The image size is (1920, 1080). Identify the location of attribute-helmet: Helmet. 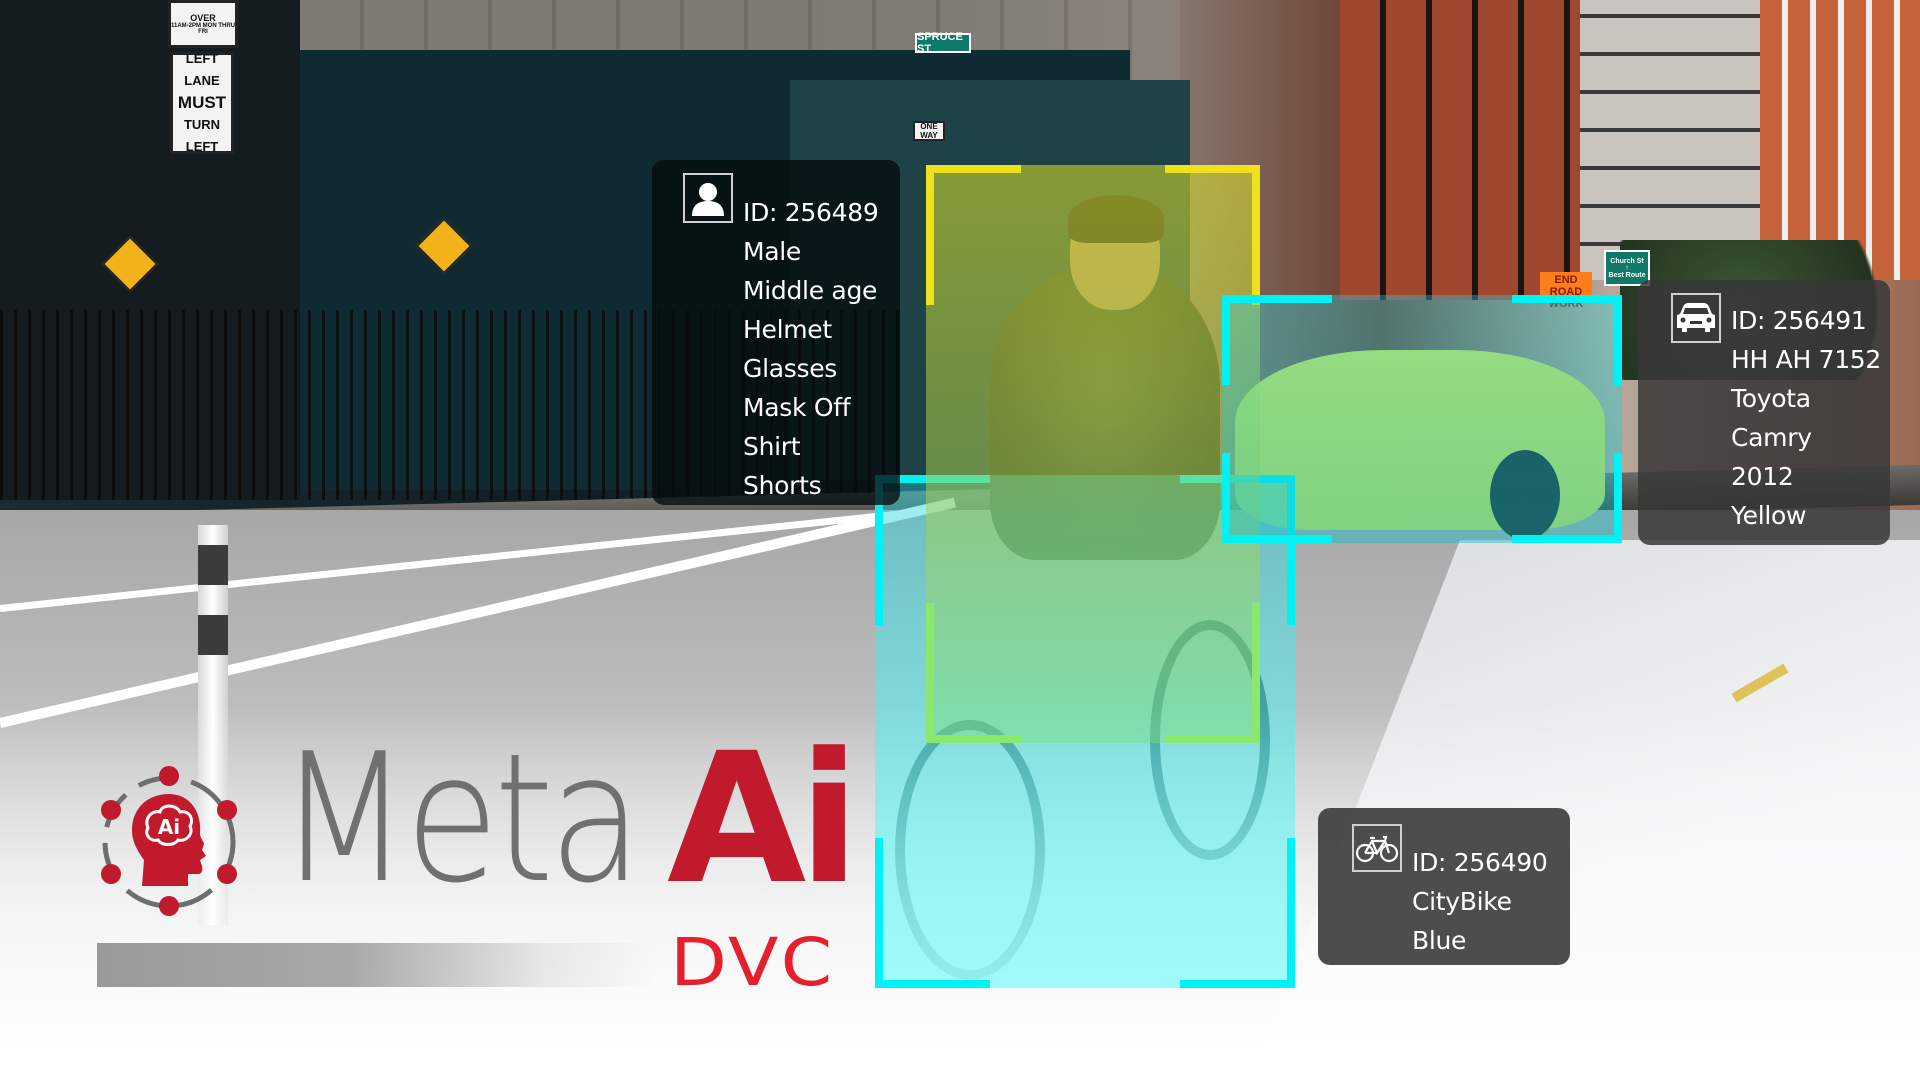
(787, 329).